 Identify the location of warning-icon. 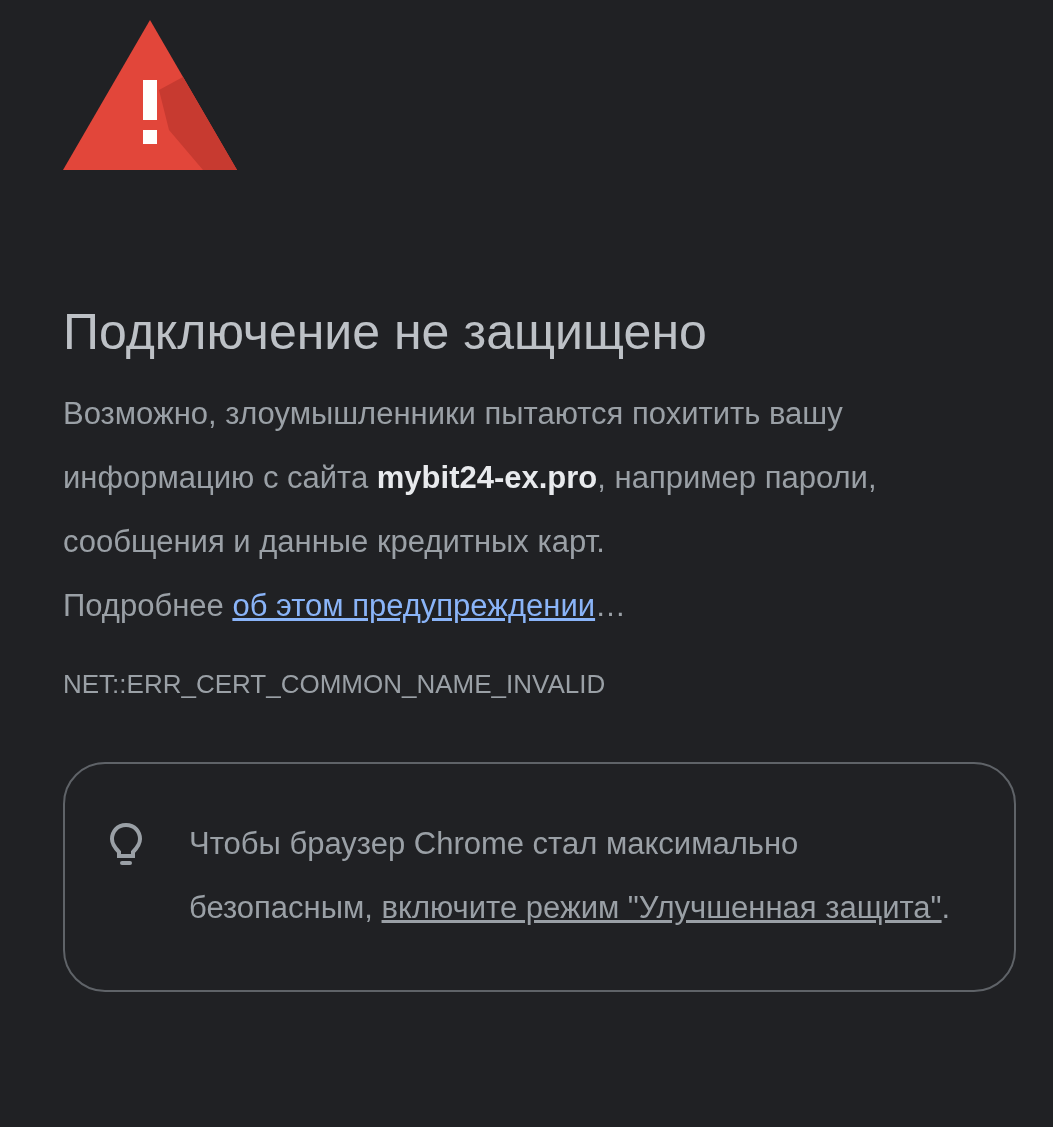
(150, 95).